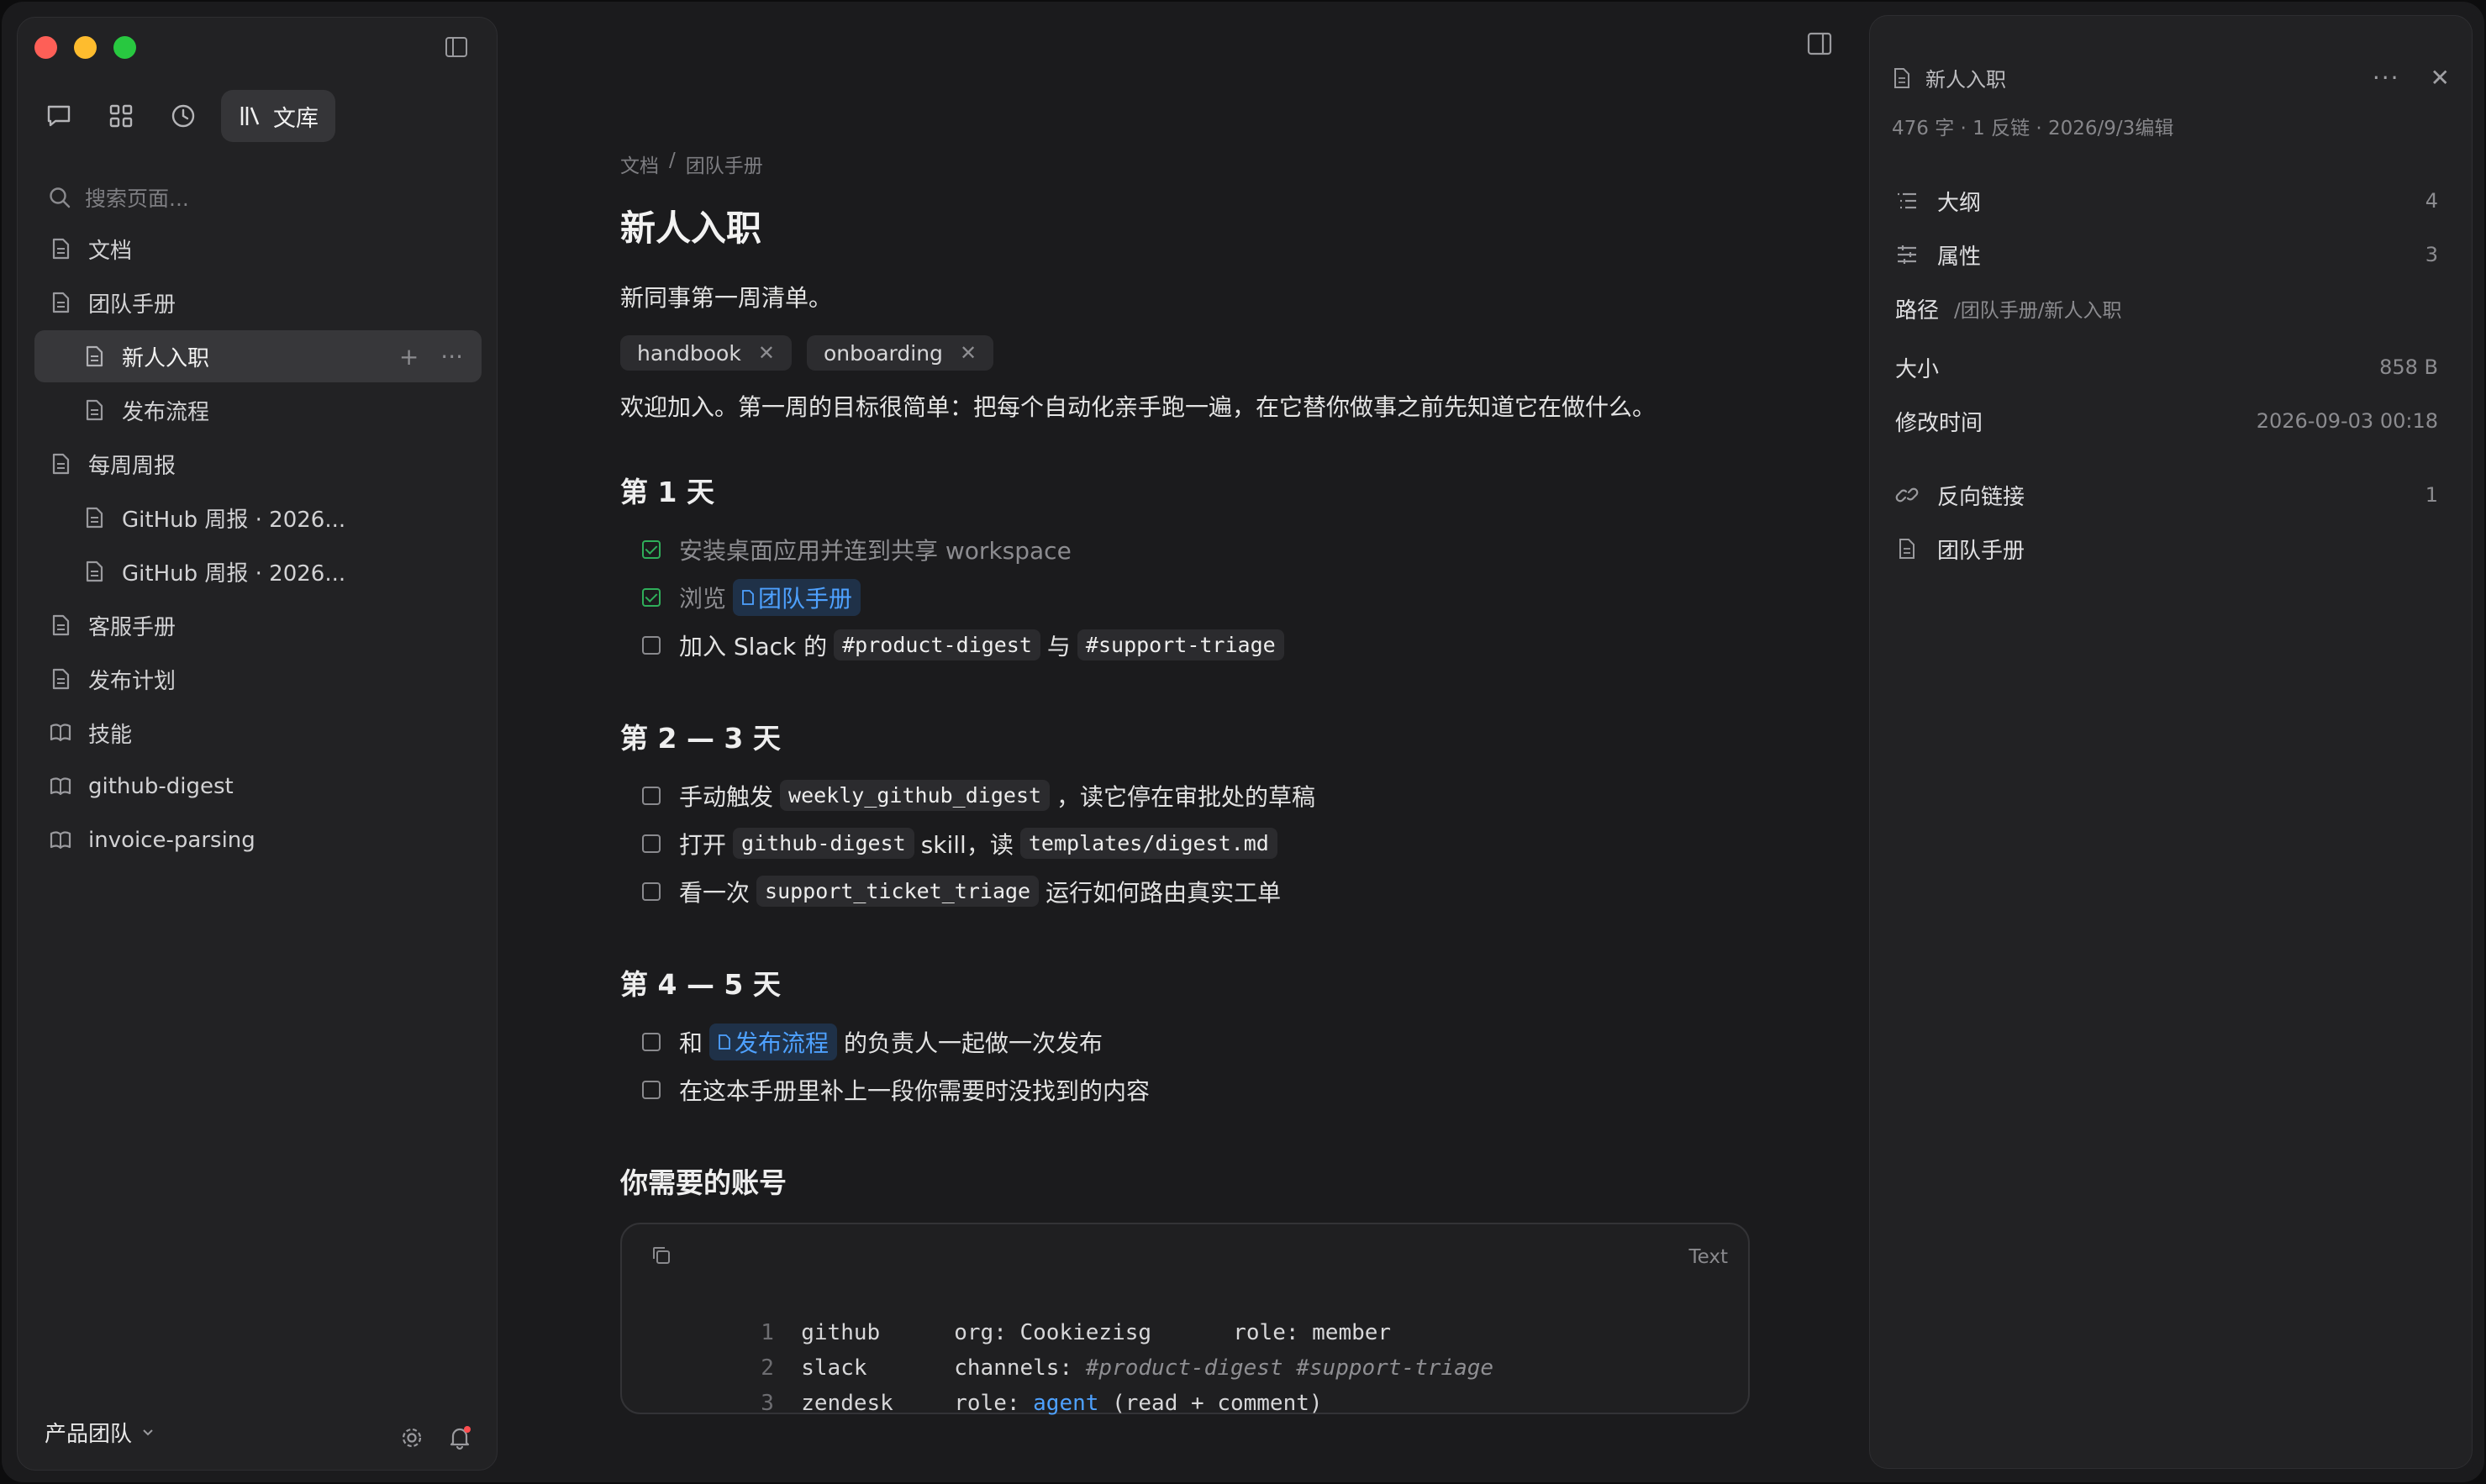  What do you see at coordinates (409, 357) in the screenshot?
I see `add-subpage-button: +` at bounding box center [409, 357].